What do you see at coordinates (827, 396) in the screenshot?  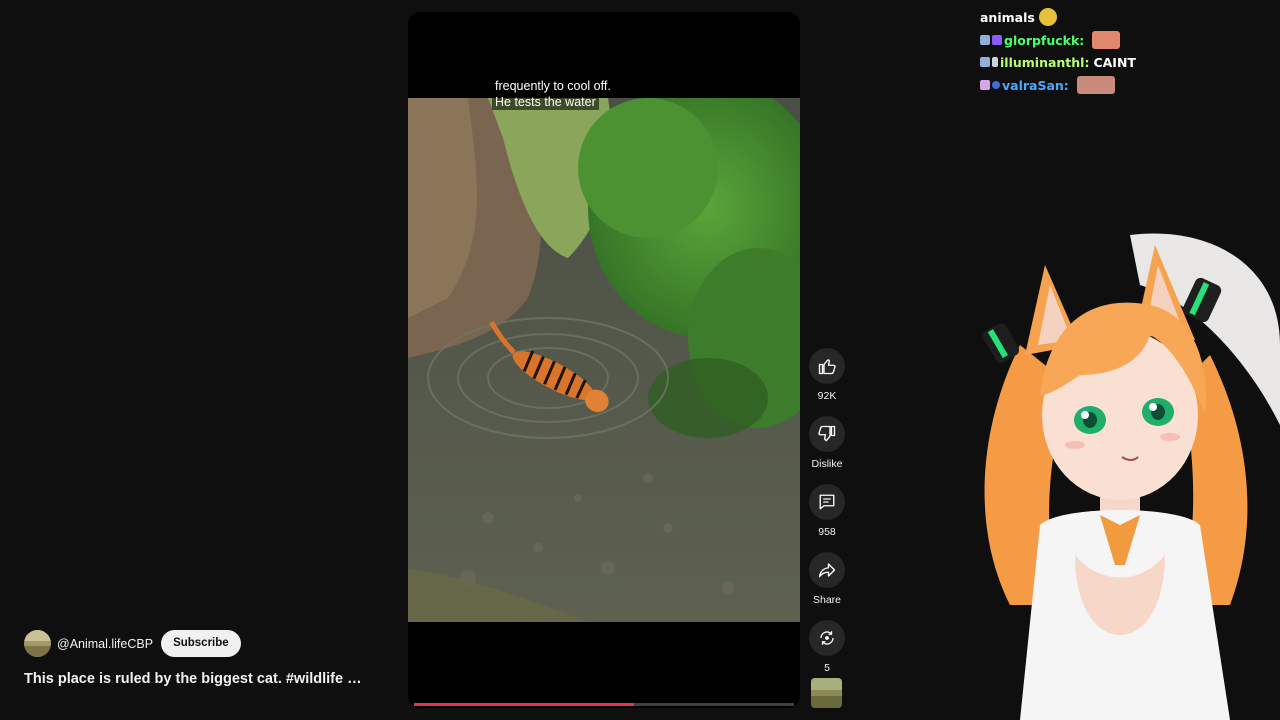 I see `like-count: 92K` at bounding box center [827, 396].